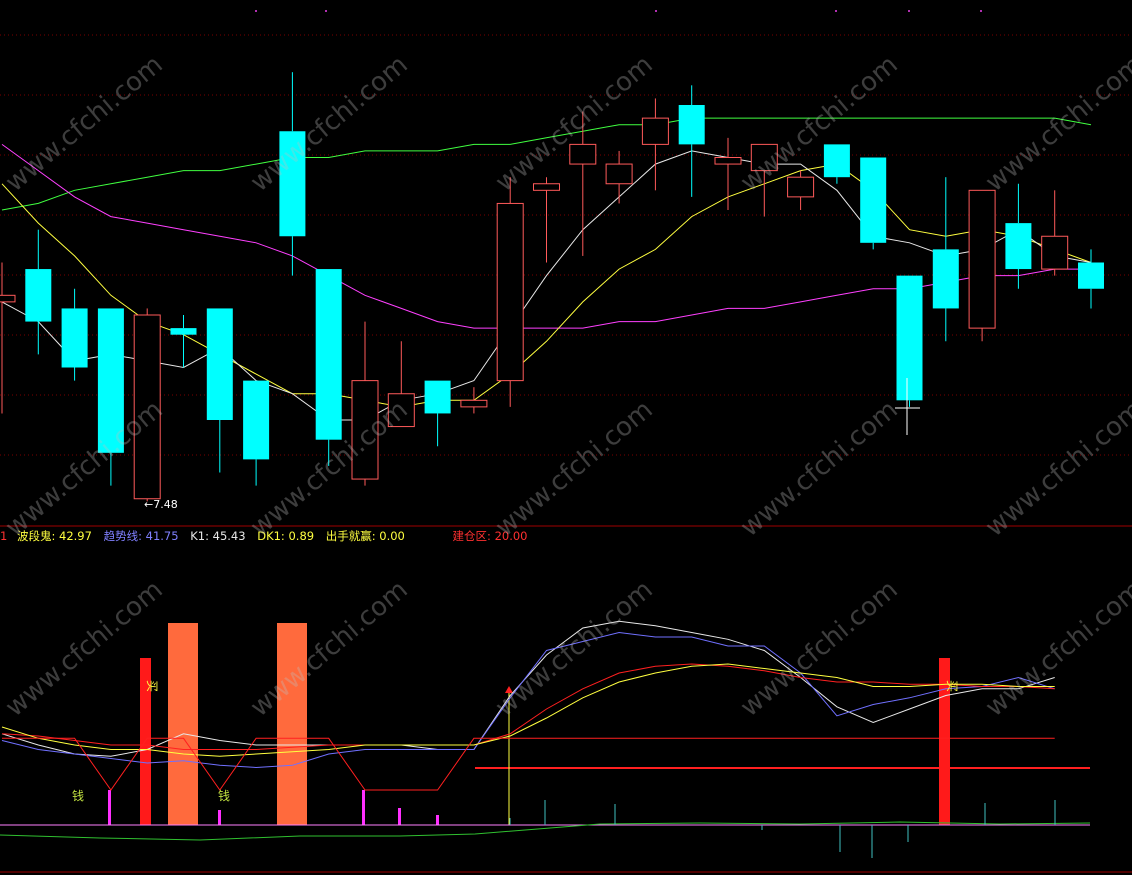 The image size is (1132, 875). I want to click on legend-k1-label: K1:, so click(201, 536).